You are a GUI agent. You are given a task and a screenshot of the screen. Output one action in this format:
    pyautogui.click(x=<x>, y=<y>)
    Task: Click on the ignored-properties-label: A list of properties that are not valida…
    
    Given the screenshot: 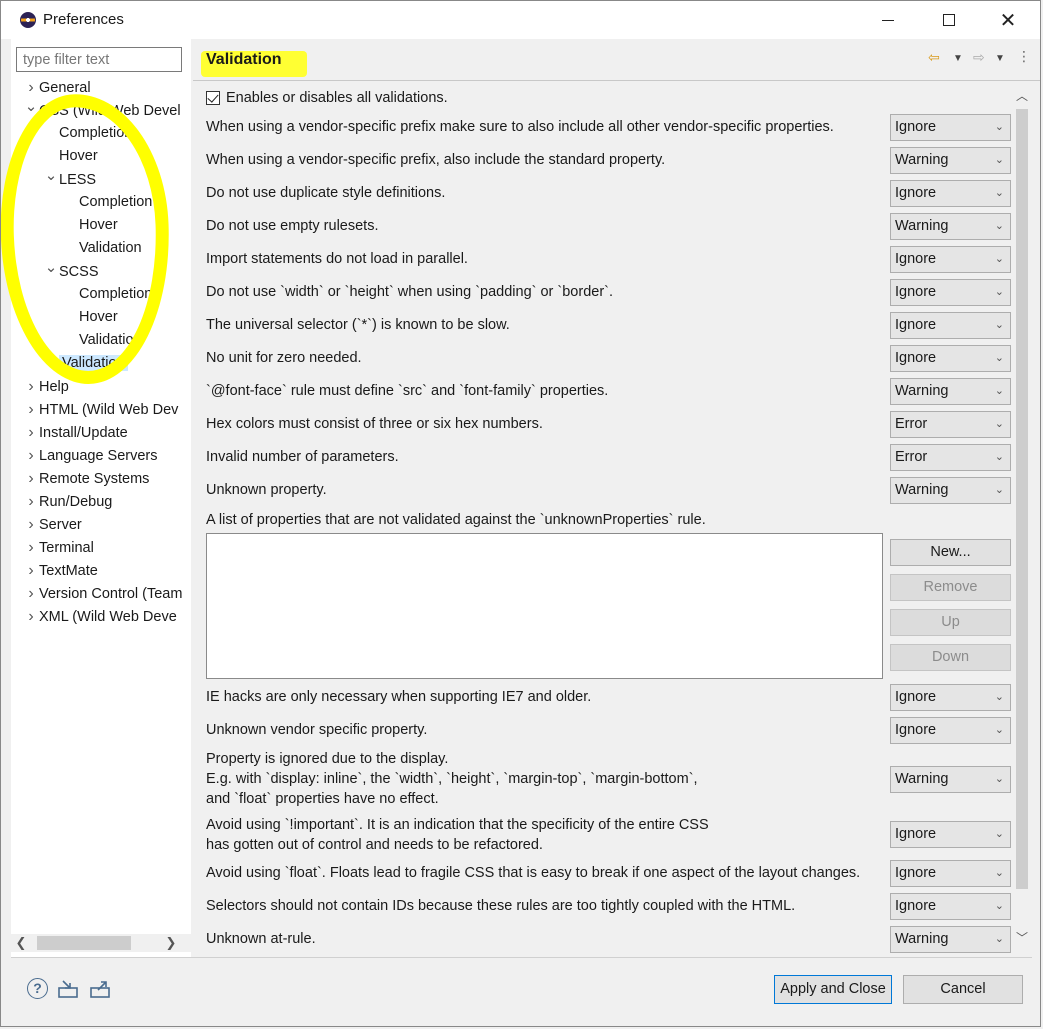 What is the action you would take?
    pyautogui.click(x=456, y=520)
    